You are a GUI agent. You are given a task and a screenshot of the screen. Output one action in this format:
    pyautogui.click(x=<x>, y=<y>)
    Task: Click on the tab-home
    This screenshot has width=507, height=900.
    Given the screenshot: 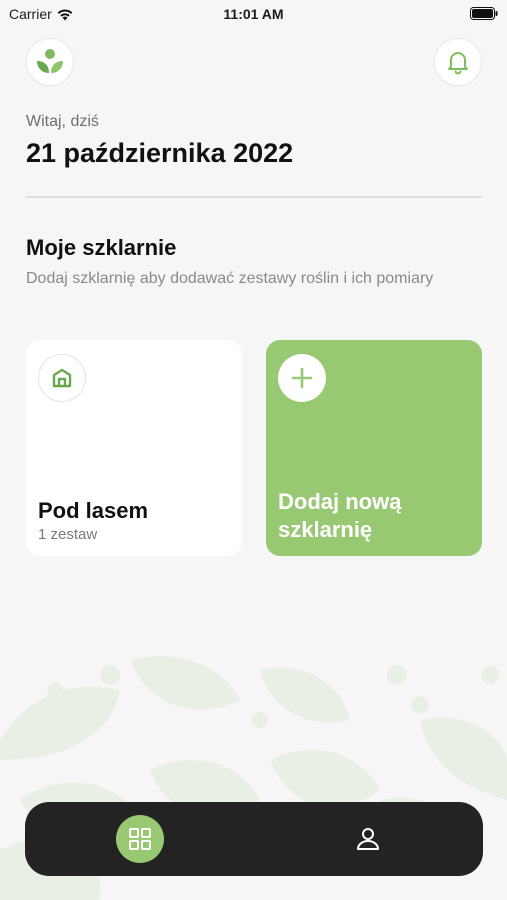 What is the action you would take?
    pyautogui.click(x=140, y=839)
    